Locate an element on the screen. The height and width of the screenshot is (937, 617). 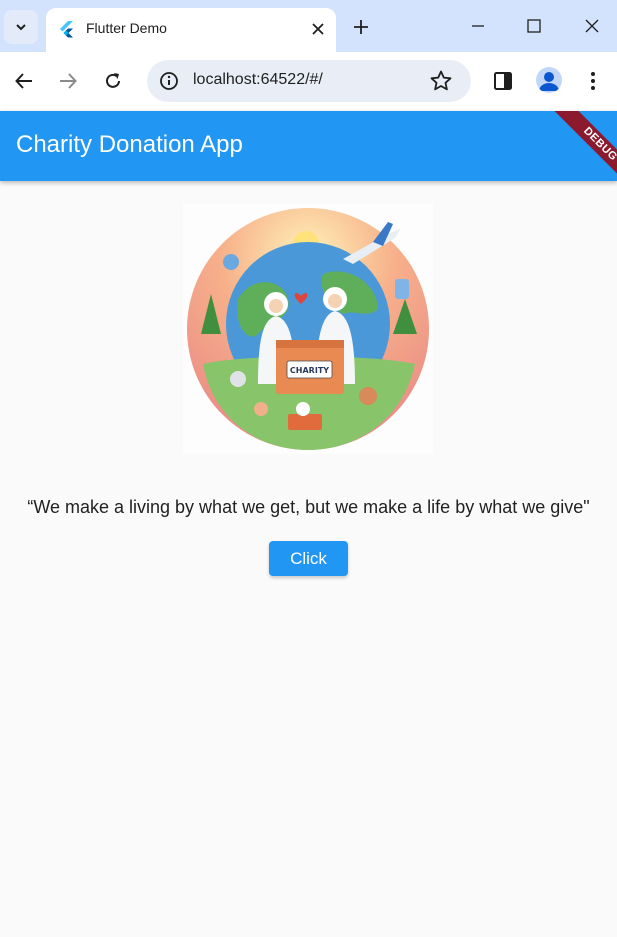
debug-banner: DEBUG is located at coordinates (584, 146).